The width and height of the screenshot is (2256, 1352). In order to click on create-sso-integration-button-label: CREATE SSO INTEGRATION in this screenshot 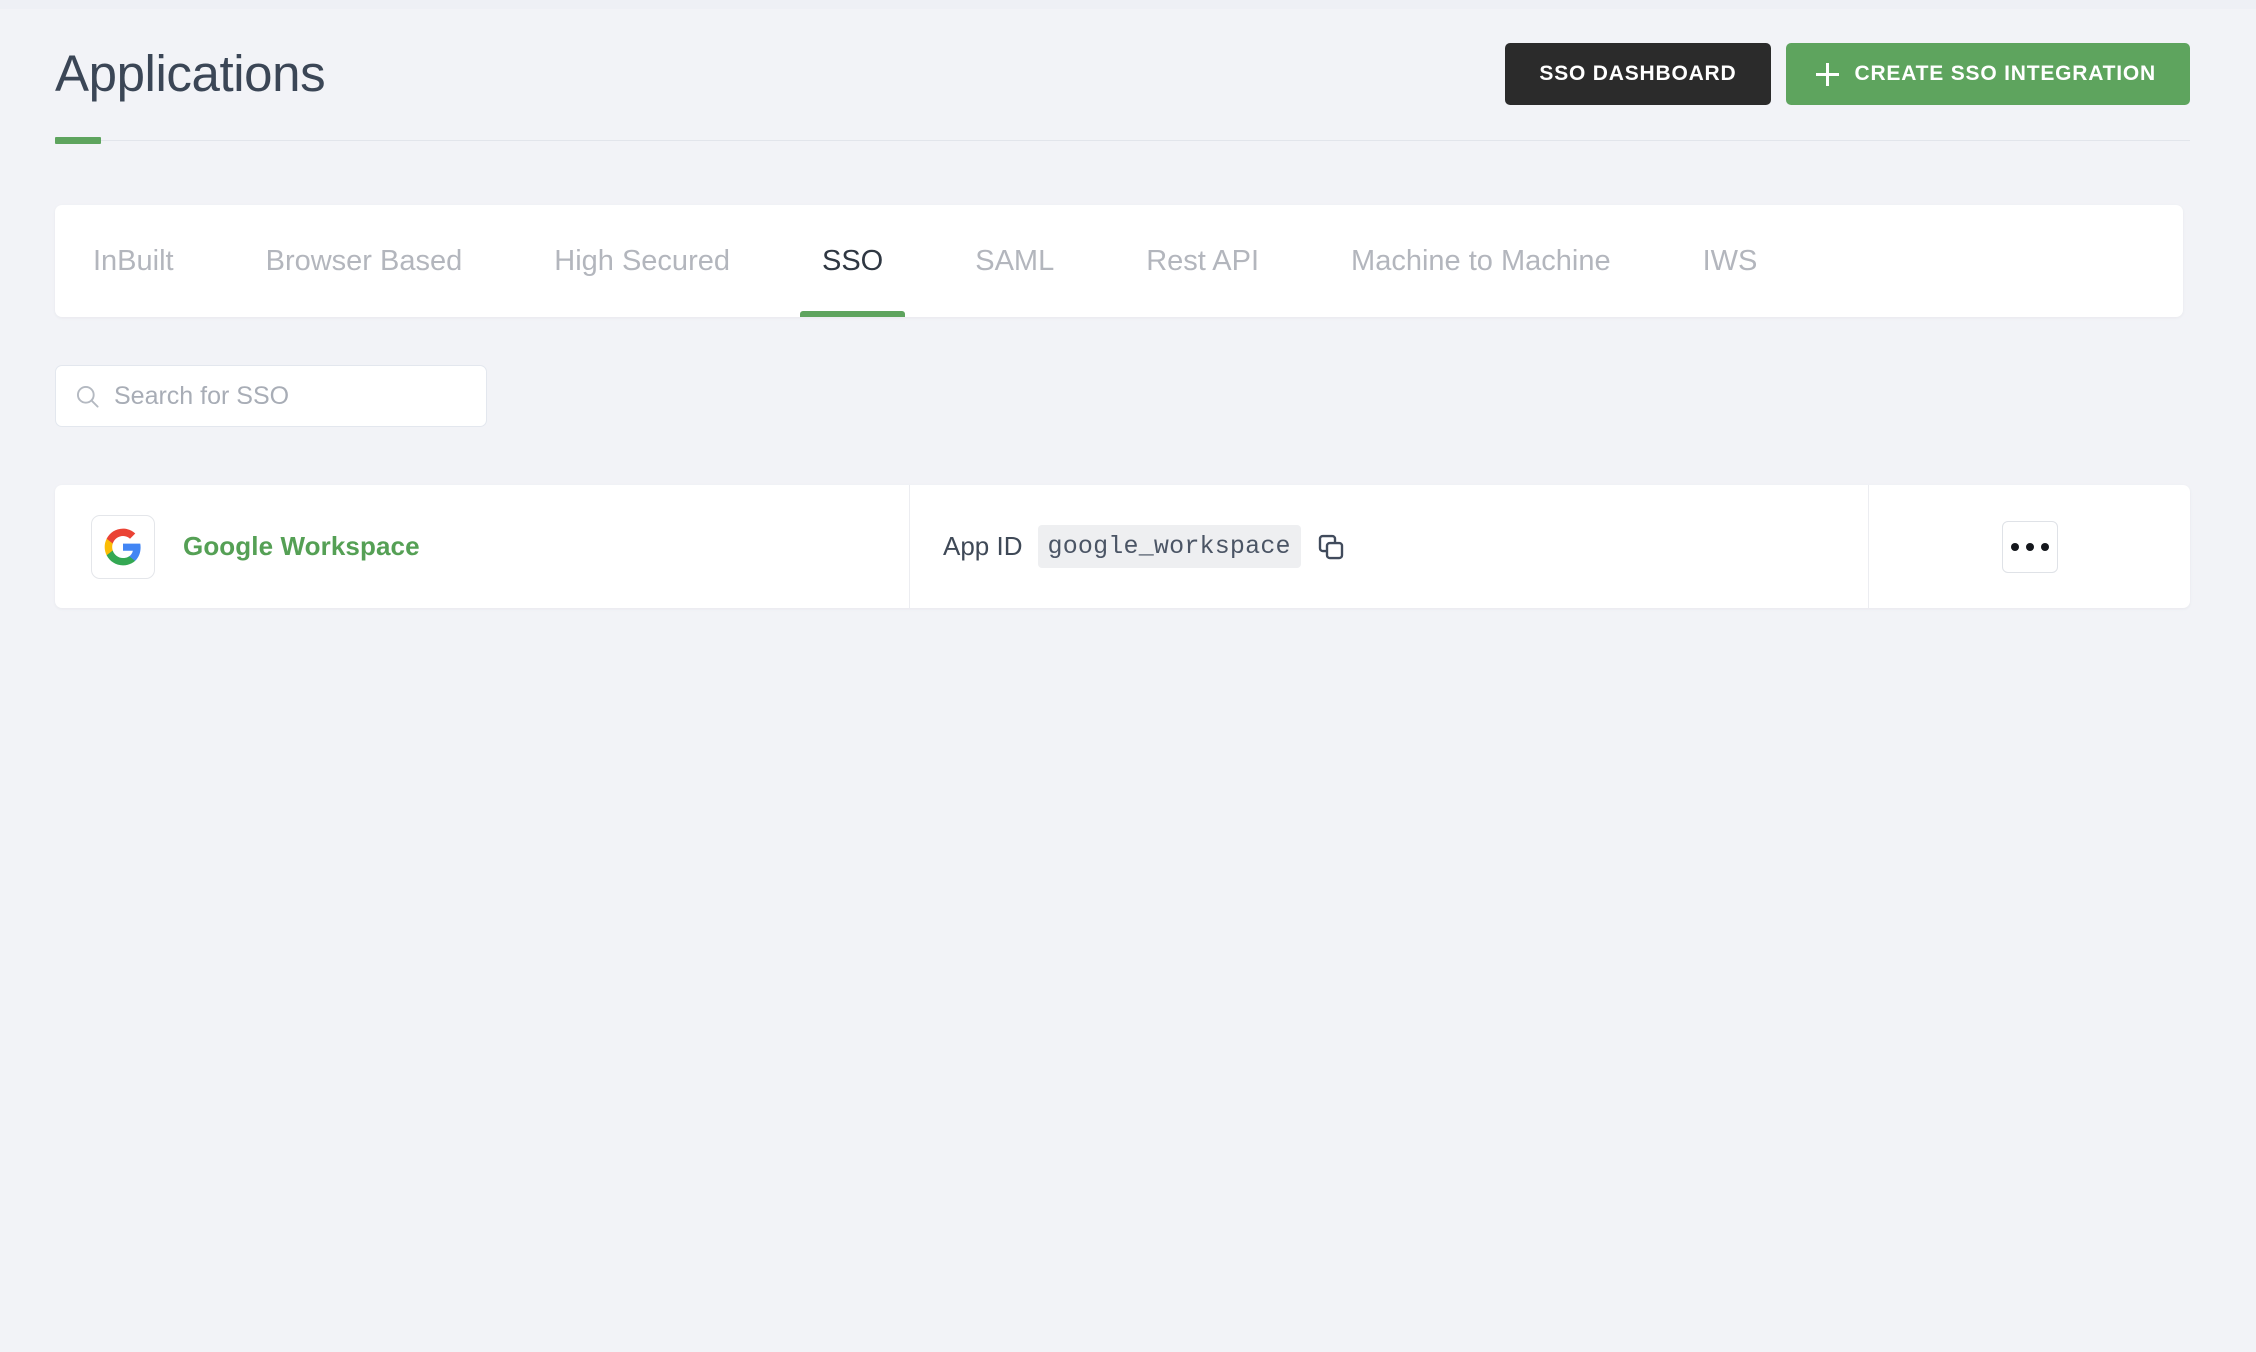, I will do `click(2005, 73)`.